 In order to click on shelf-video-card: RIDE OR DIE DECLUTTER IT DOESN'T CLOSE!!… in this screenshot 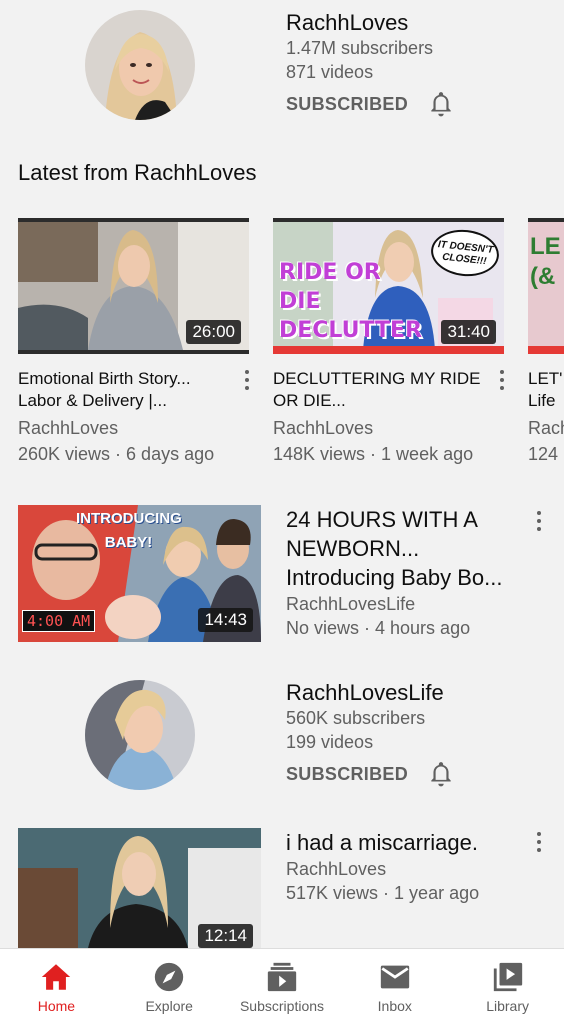, I will do `click(389, 342)`.